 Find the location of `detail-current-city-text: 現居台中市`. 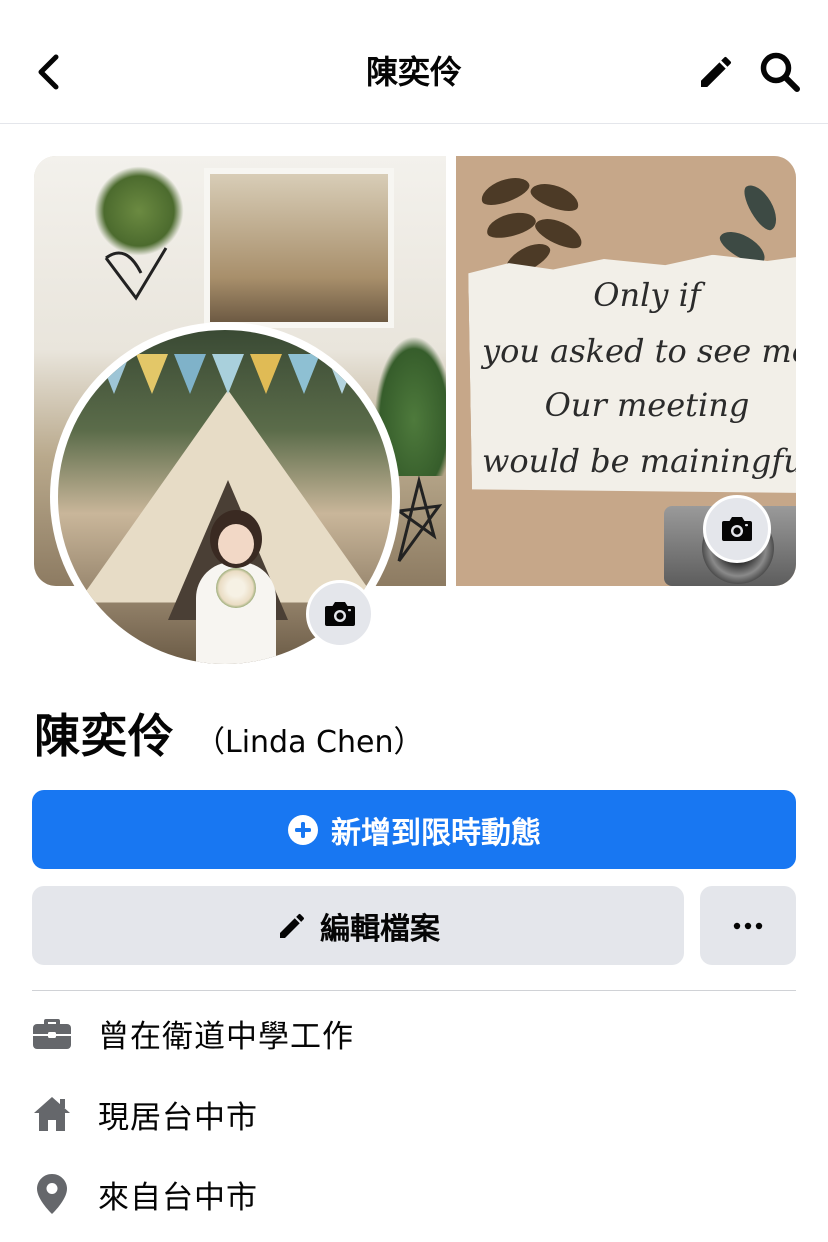

detail-current-city-text: 現居台中市 is located at coordinates (178, 1117).